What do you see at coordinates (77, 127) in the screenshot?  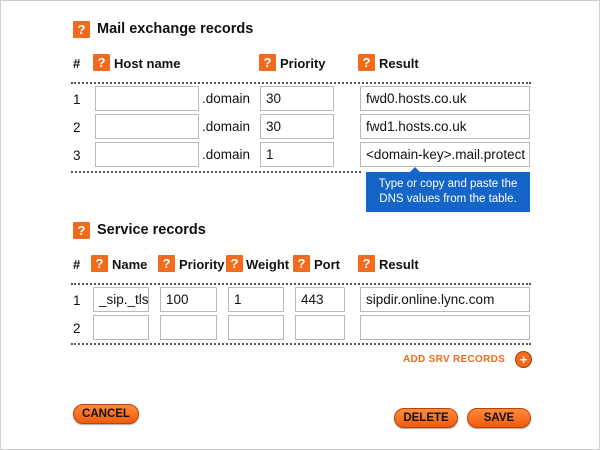 I see `mx-row-number: 2` at bounding box center [77, 127].